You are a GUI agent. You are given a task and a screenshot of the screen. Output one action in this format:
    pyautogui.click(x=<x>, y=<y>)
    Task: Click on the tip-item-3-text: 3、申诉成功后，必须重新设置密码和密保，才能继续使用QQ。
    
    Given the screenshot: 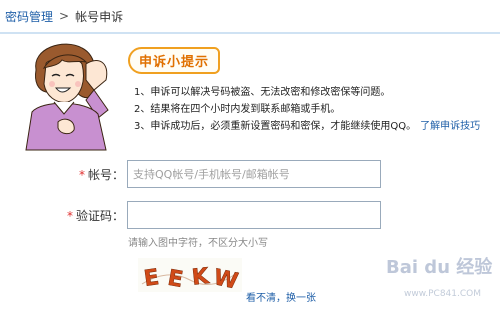 What is the action you would take?
    pyautogui.click(x=275, y=126)
    